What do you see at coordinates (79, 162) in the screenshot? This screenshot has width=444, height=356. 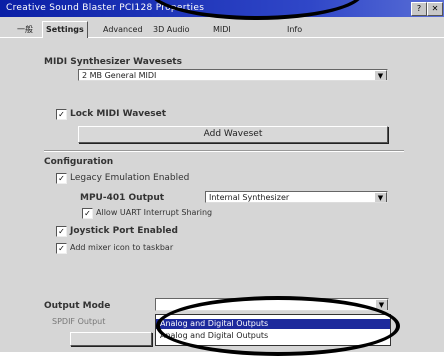 I see `configuration-label: Configuration` at bounding box center [79, 162].